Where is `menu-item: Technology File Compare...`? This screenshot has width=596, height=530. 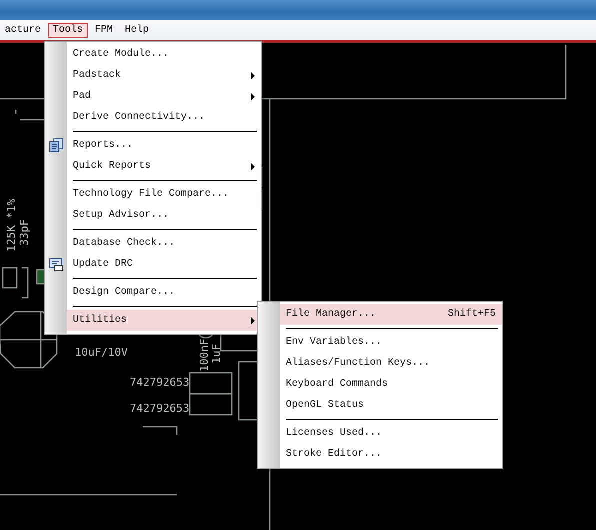 menu-item: Technology File Compare... is located at coordinates (153, 194).